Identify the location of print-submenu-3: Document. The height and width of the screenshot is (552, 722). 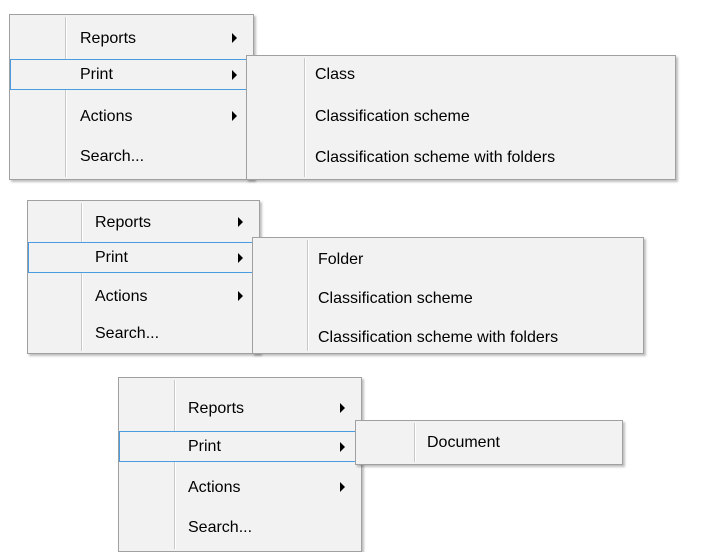
(489, 442).